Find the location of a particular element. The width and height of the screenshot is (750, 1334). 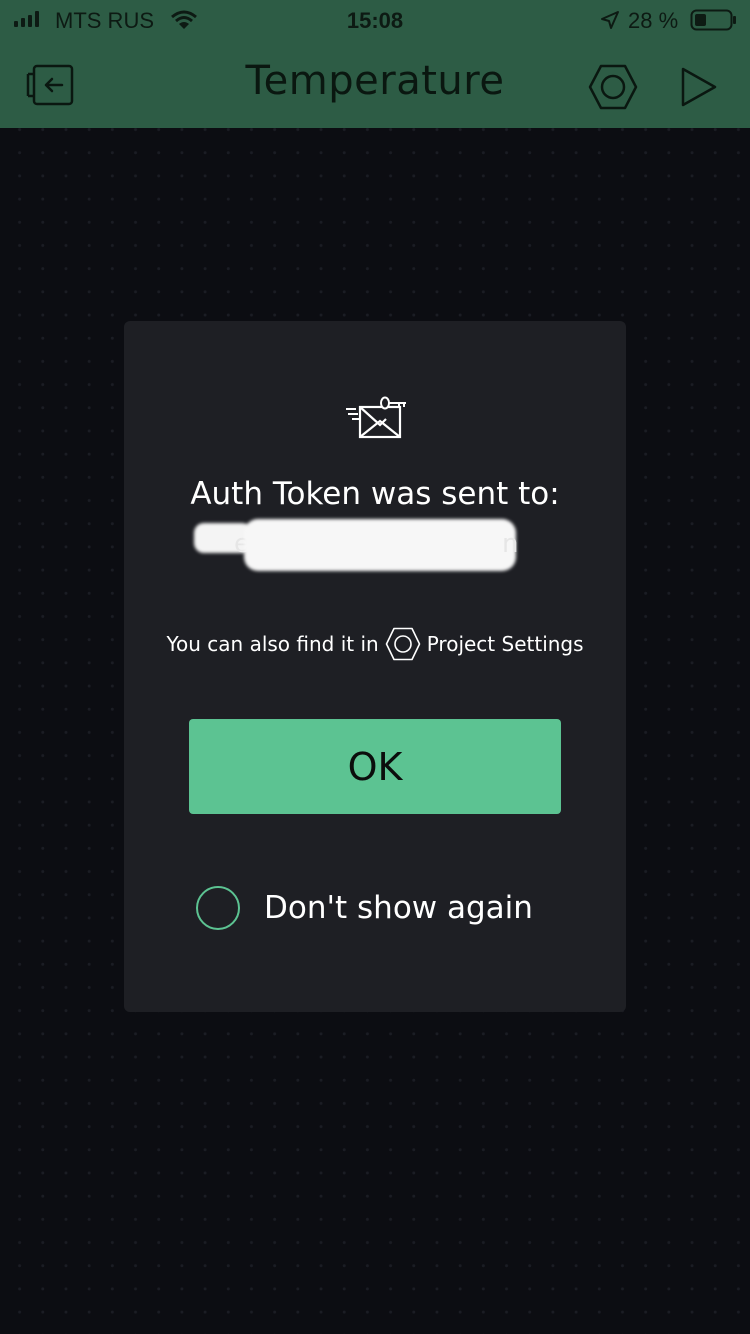

redacted-email: e n is located at coordinates (356, 545).